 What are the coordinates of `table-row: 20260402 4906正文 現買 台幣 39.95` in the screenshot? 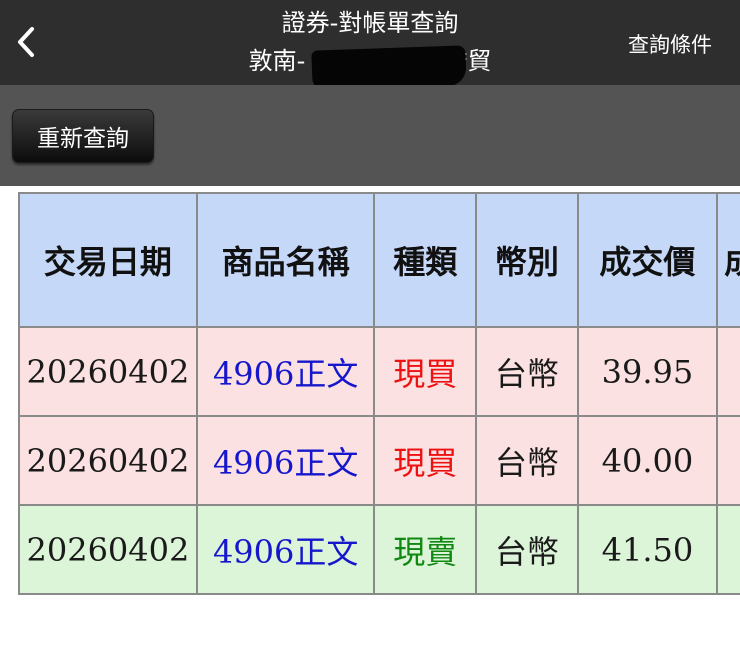 It's located at (379, 371).